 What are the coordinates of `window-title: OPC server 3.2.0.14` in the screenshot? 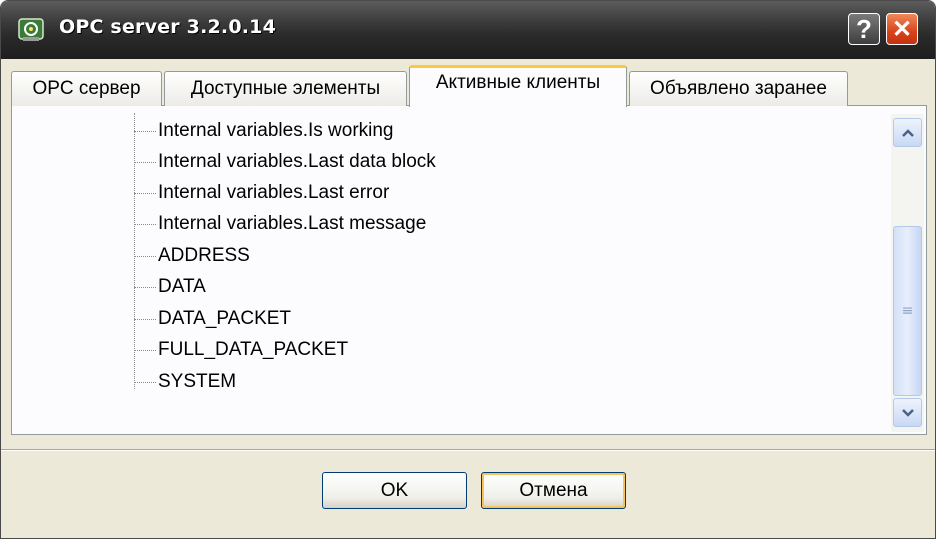 It's located at (168, 27).